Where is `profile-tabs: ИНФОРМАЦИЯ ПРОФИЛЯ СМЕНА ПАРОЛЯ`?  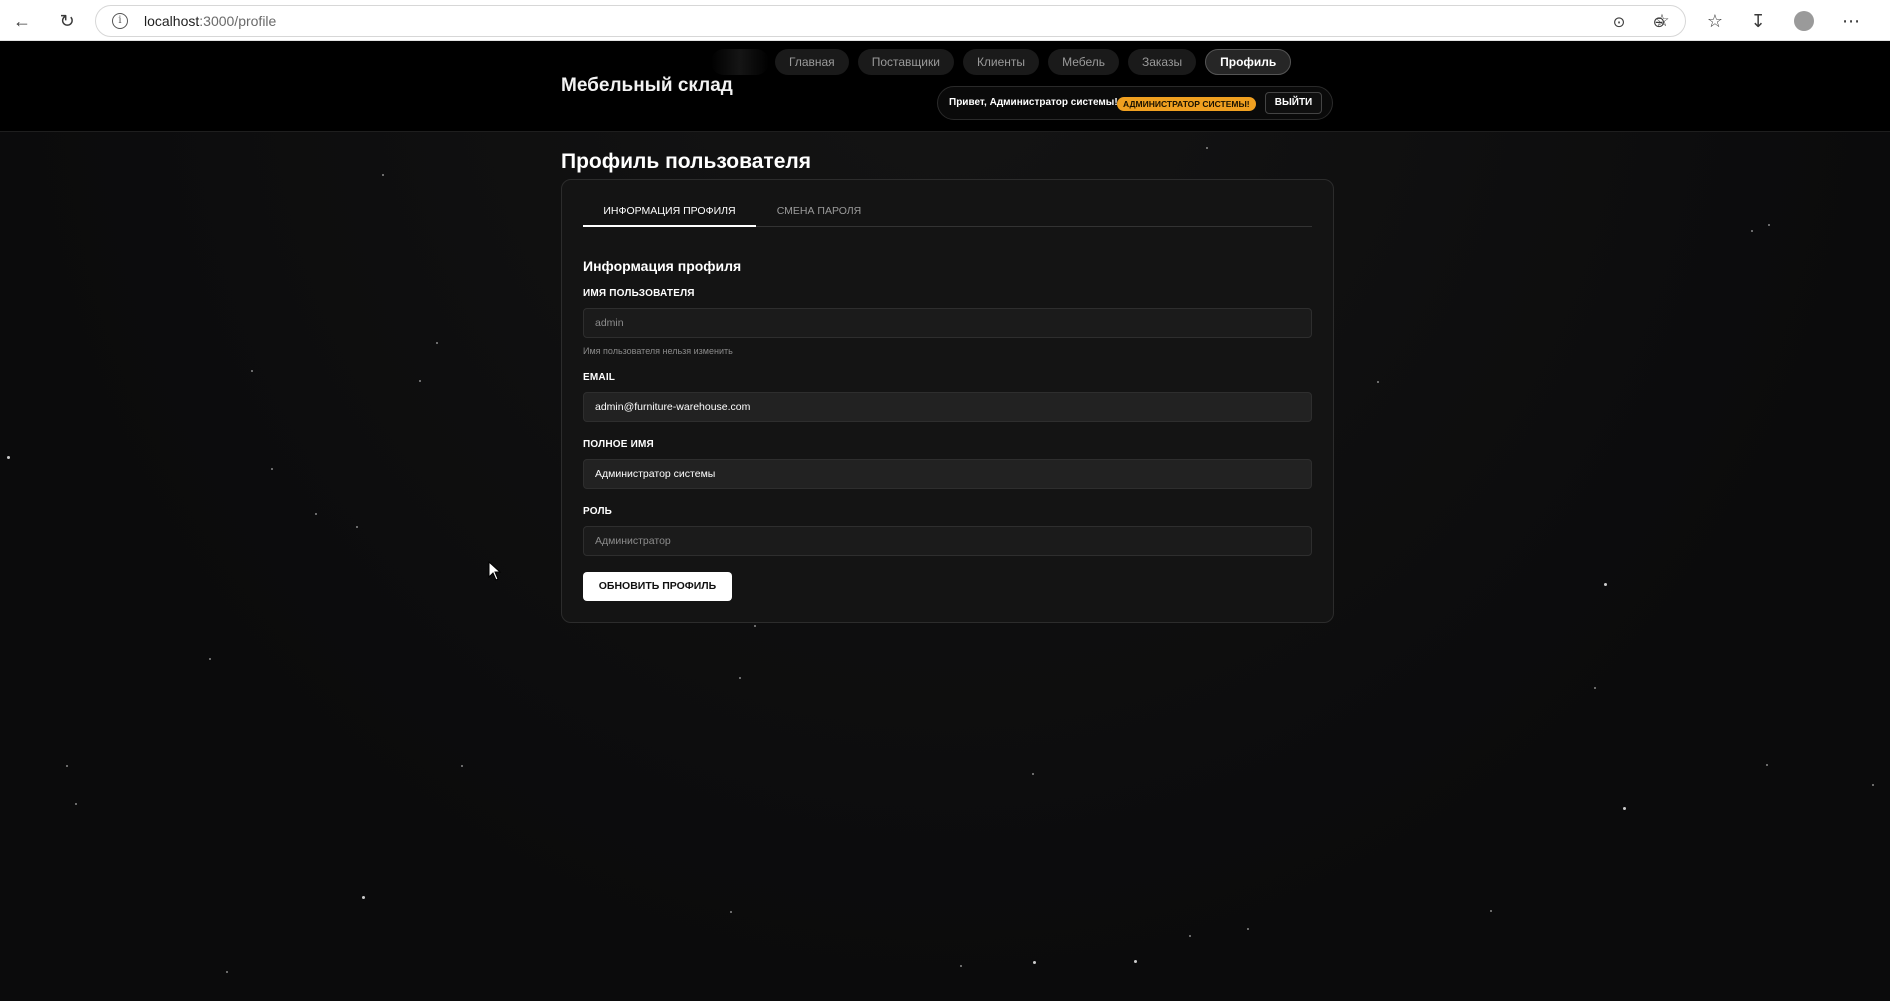 profile-tabs: ИНФОРМАЦИЯ ПРОФИЛЯ СМЕНА ПАРОЛЯ is located at coordinates (947, 214).